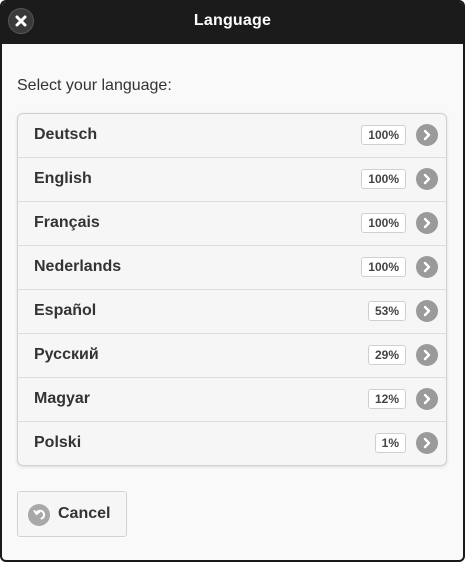  I want to click on close-button, so click(21, 21).